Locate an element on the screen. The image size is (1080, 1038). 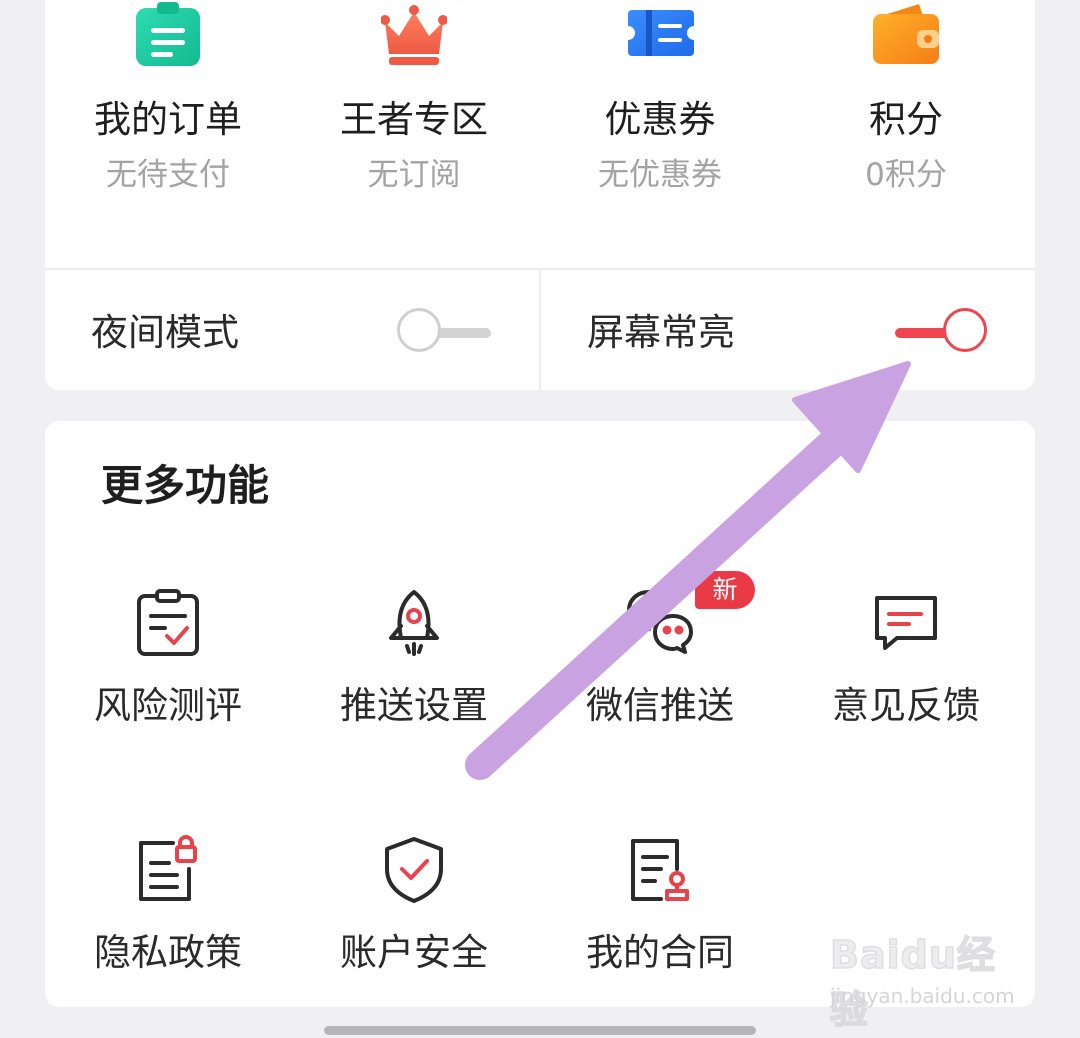
quick-item-sub: 0积分 is located at coordinates (906, 175).